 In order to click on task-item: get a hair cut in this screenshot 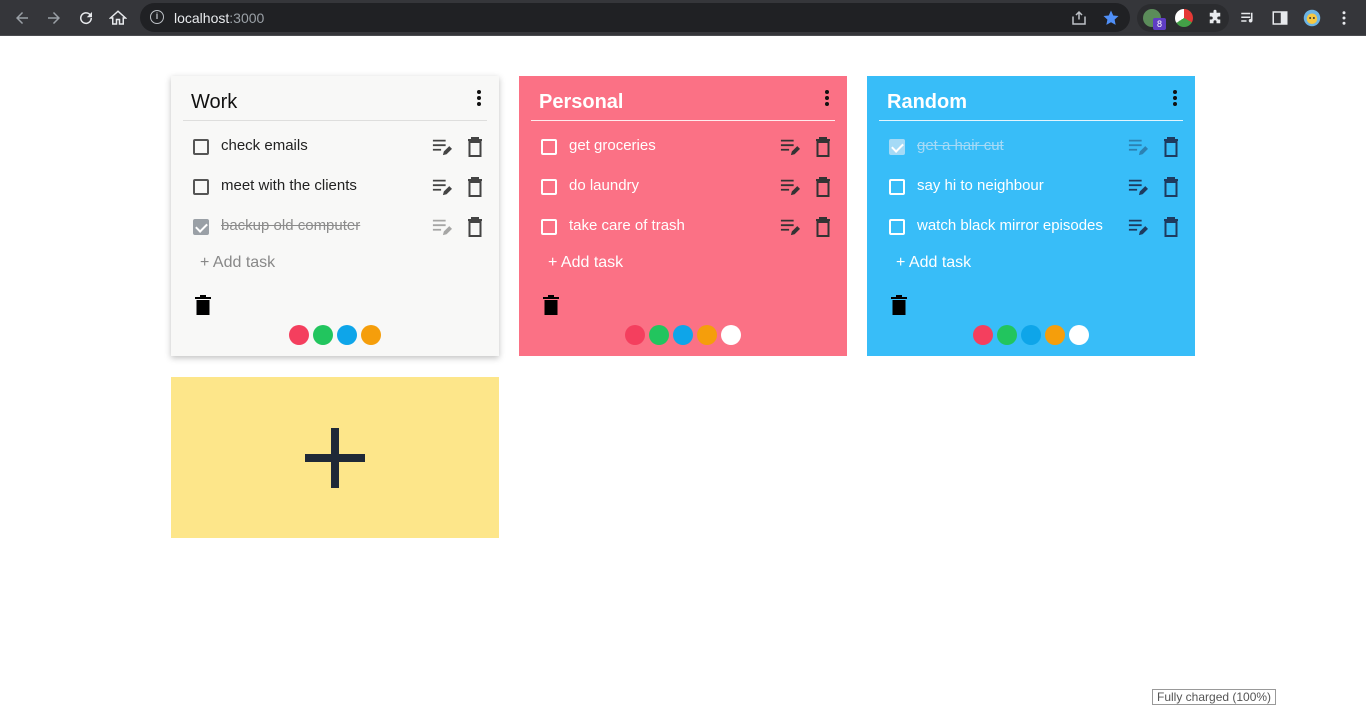, I will do `click(1037, 147)`.